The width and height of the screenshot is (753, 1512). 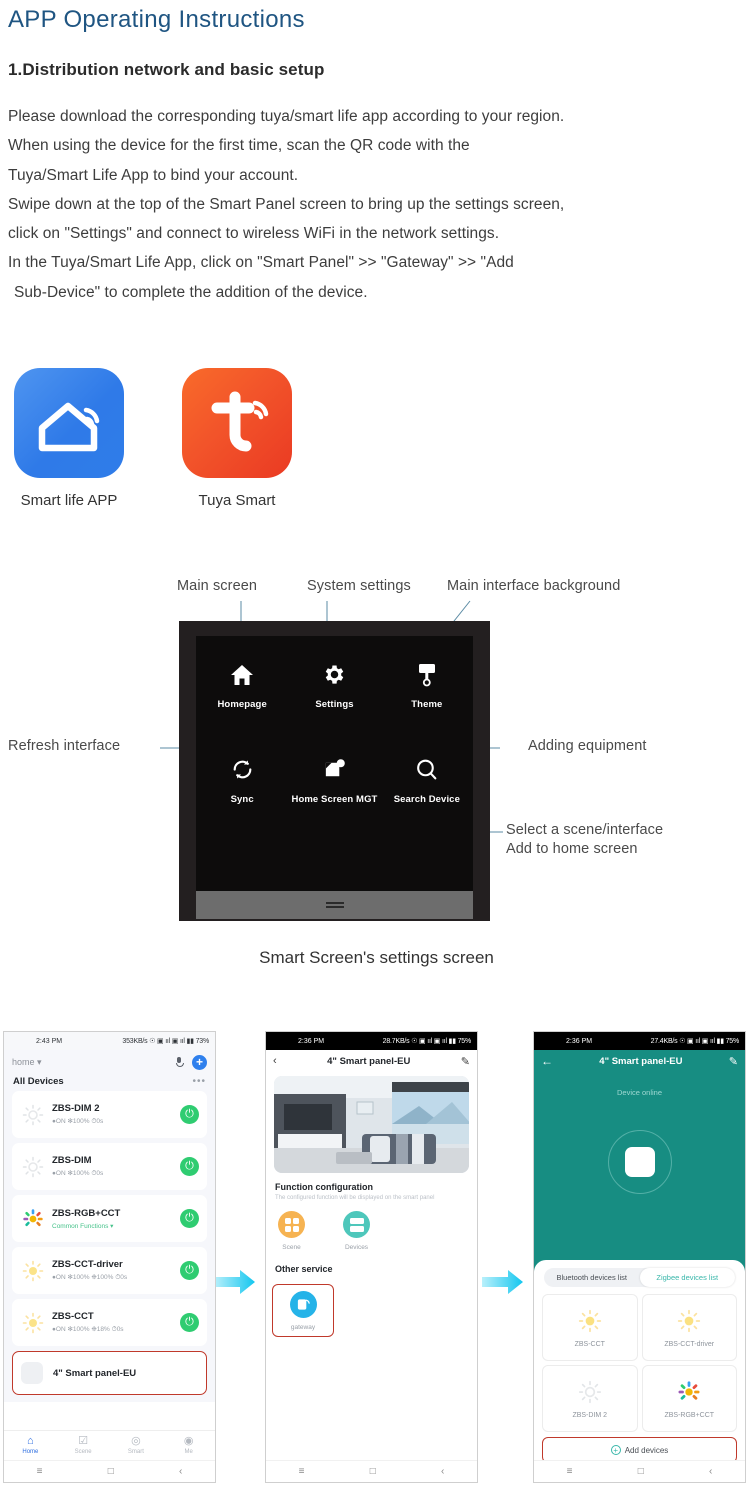 What do you see at coordinates (165, 1041) in the screenshot?
I see `status-indicators: 353KB/s ☉ ▣ ııl ▣ ııl ▮▮ 73%` at bounding box center [165, 1041].